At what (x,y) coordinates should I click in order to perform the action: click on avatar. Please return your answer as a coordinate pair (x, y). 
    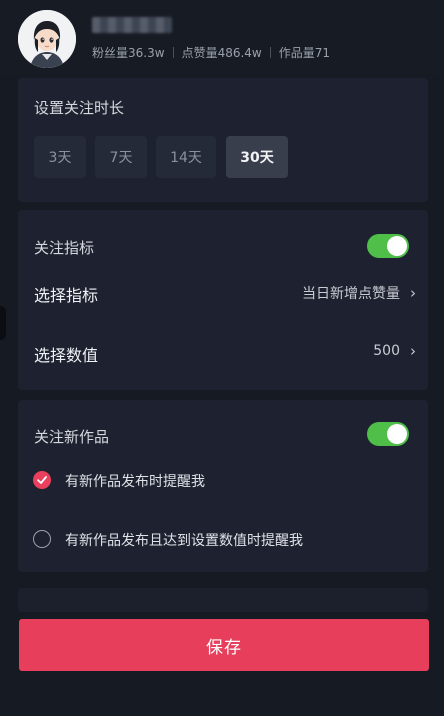
    Looking at the image, I should click on (47, 39).